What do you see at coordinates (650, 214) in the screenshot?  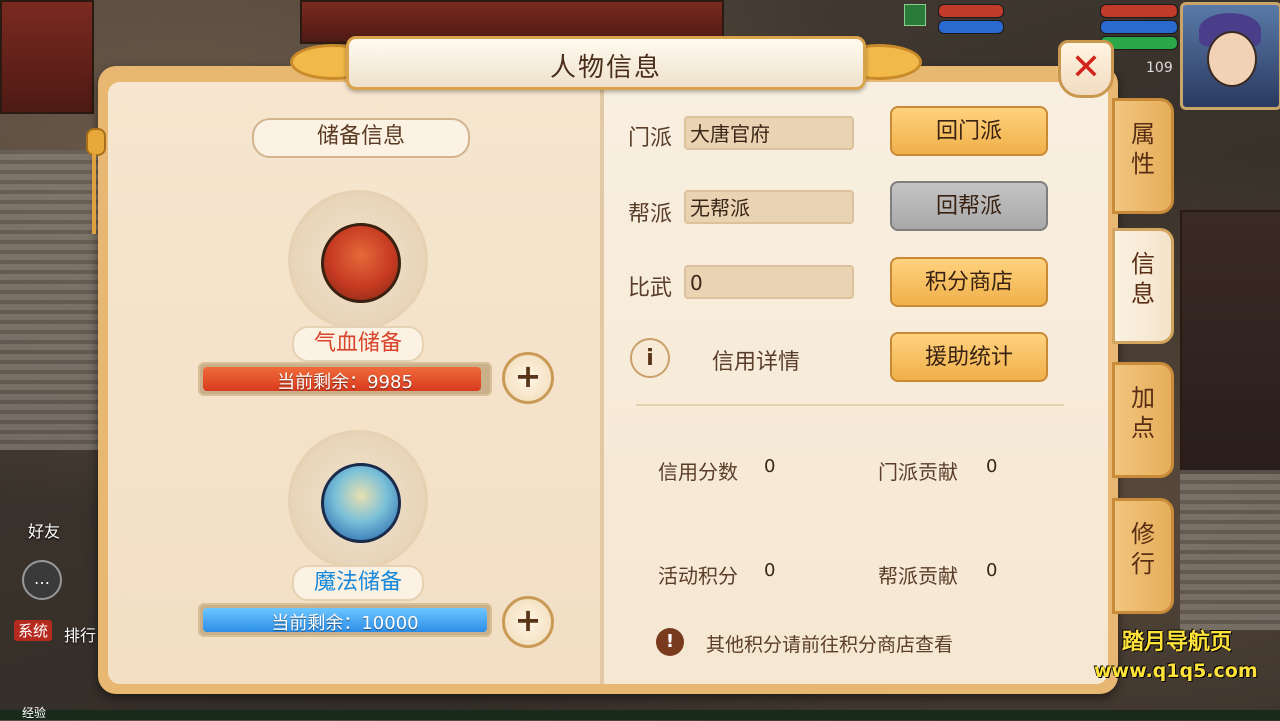 I see `guild-label: 帮派` at bounding box center [650, 214].